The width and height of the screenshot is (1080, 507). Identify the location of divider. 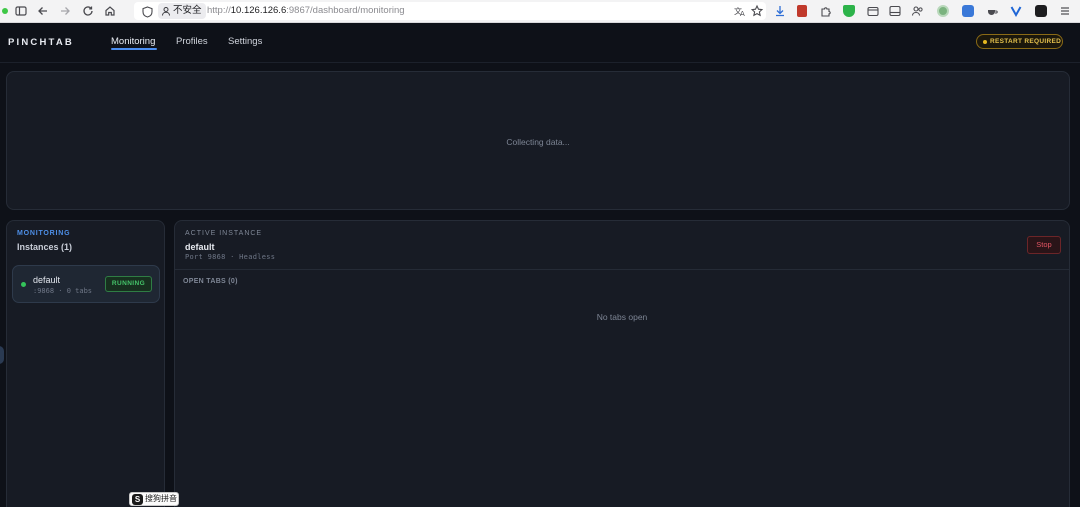
(622, 269).